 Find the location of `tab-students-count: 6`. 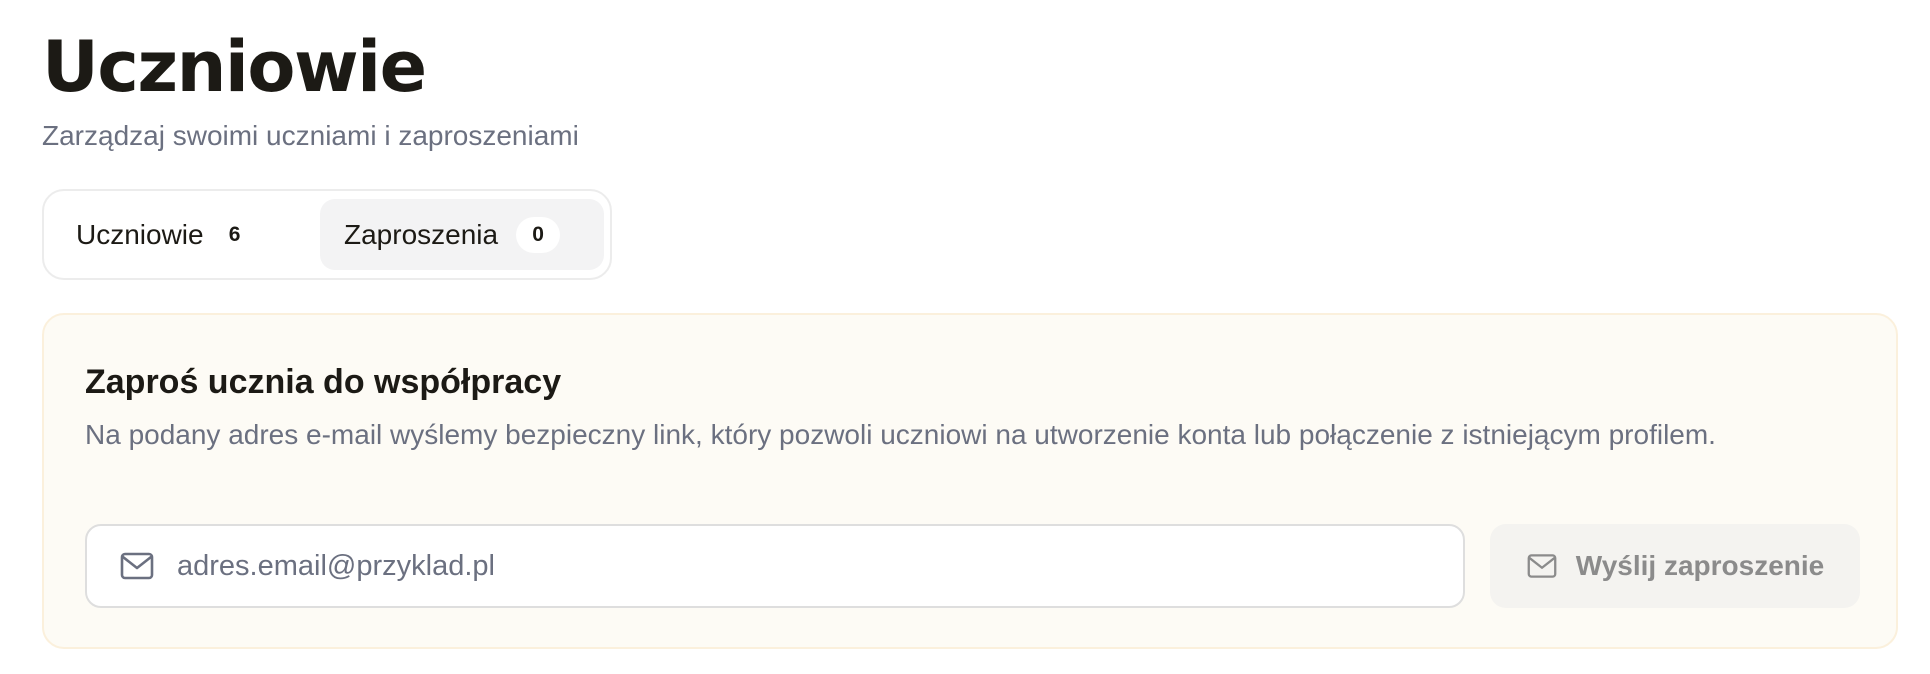

tab-students-count: 6 is located at coordinates (234, 234).